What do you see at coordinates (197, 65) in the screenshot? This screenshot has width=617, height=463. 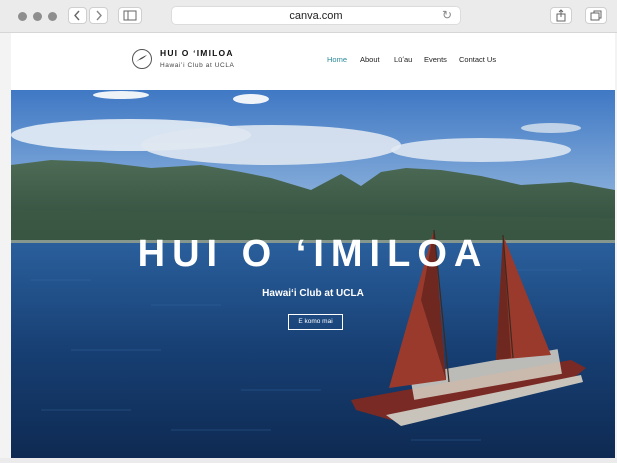 I see `logo-subtitle: Hawaiʻi Club at UCLA` at bounding box center [197, 65].